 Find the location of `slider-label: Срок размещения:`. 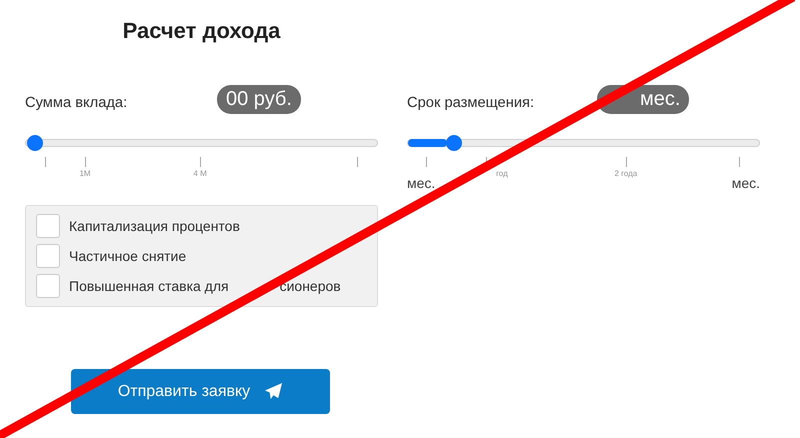

slider-label: Срок размещения: is located at coordinates (470, 103).